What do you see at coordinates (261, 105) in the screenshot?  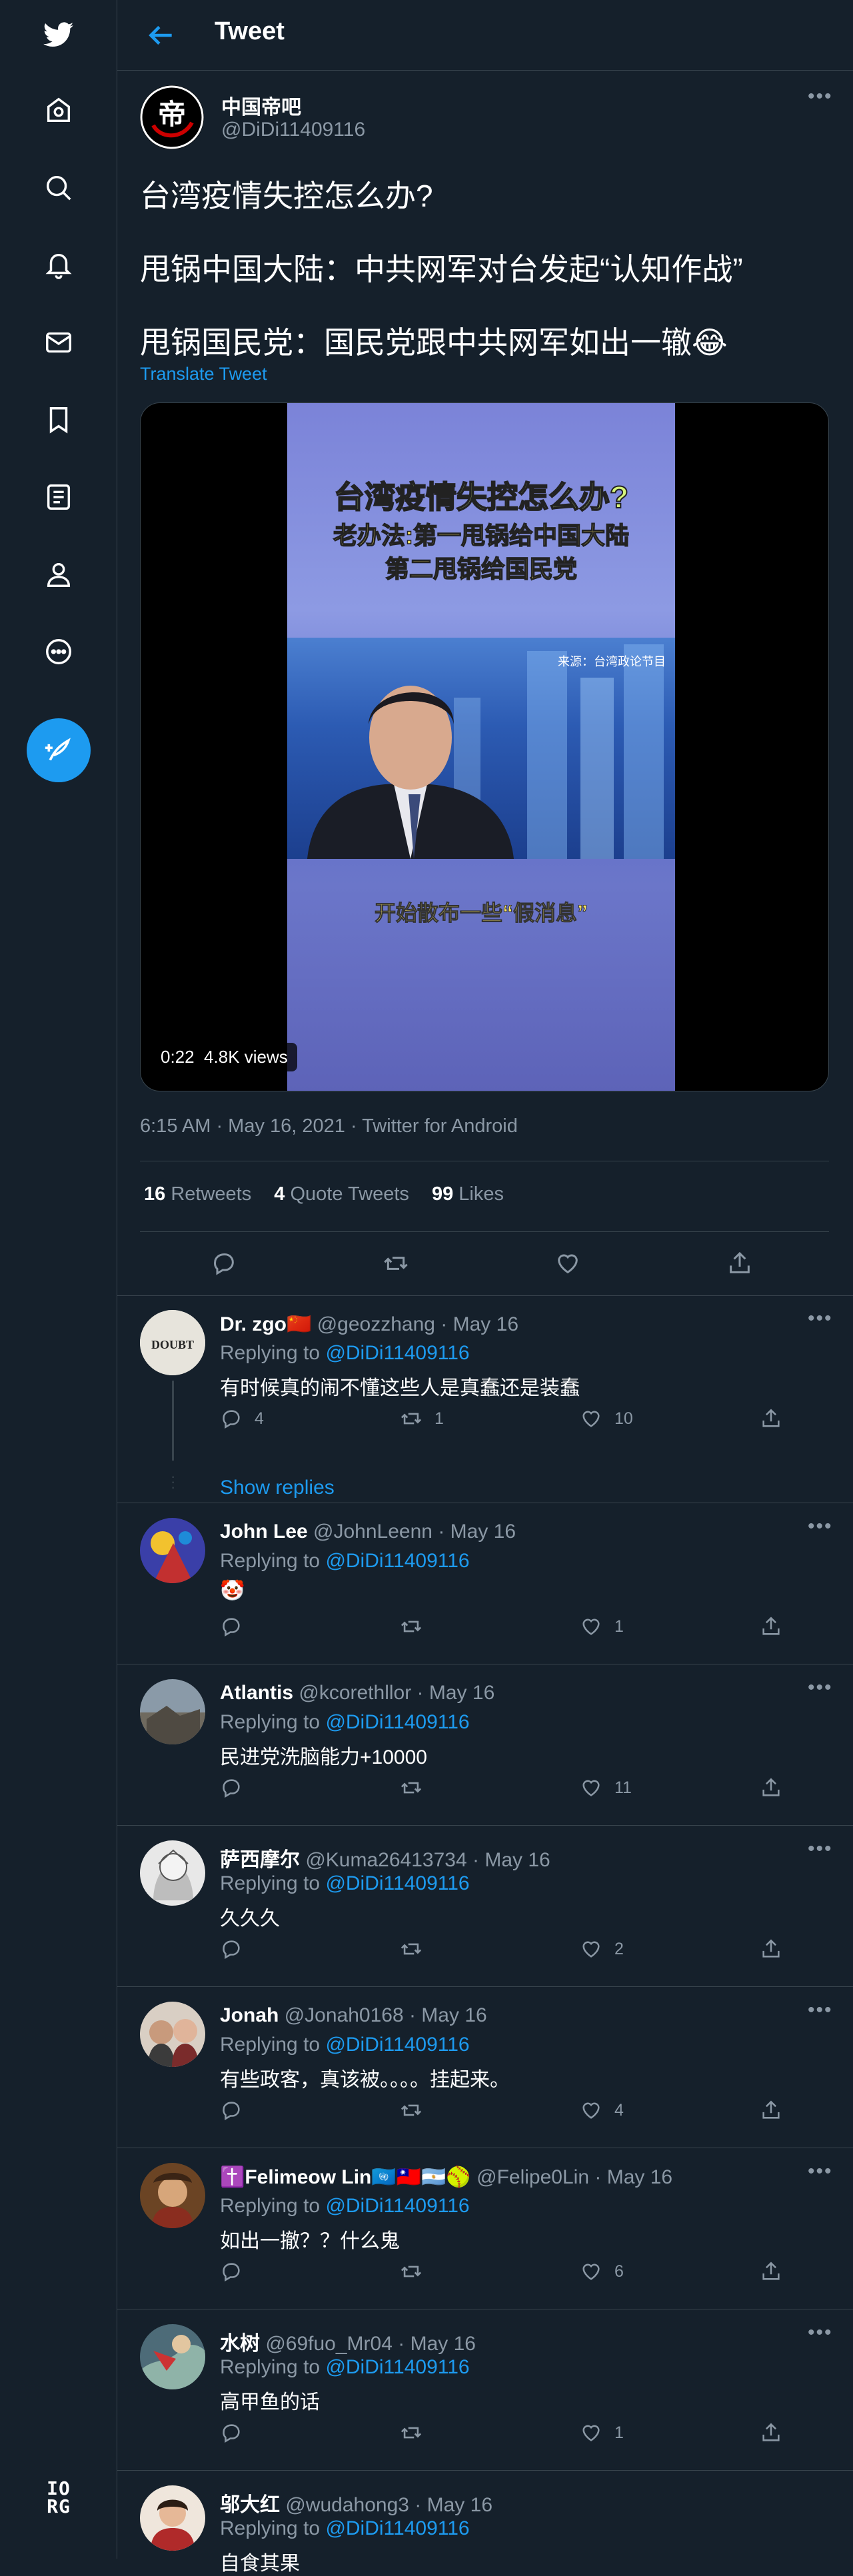 I see `author-name: 中国帝吧` at bounding box center [261, 105].